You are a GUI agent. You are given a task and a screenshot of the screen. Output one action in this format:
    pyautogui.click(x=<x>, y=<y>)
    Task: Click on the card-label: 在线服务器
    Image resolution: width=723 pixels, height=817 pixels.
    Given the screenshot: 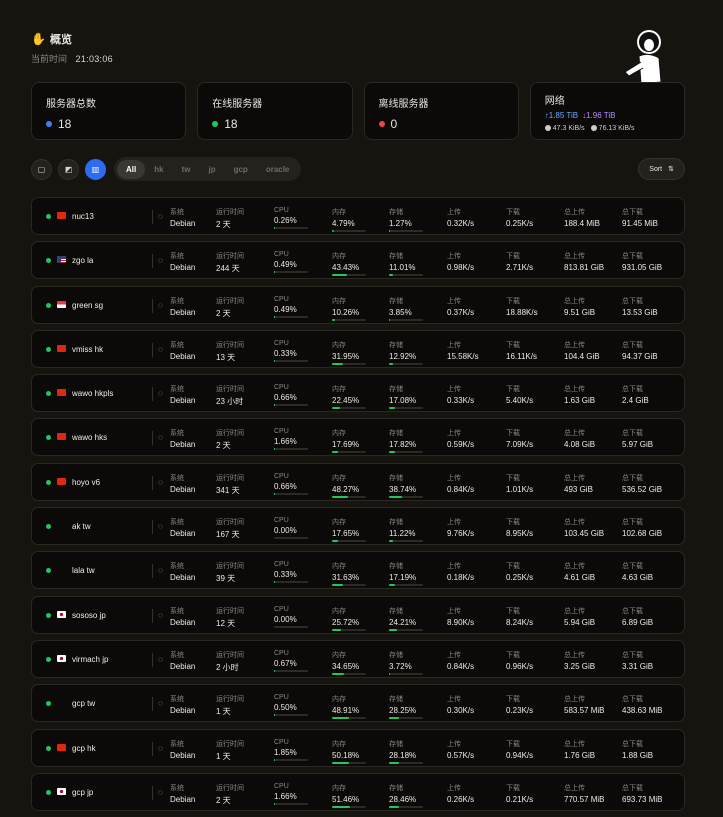 What is the action you would take?
    pyautogui.click(x=274, y=102)
    